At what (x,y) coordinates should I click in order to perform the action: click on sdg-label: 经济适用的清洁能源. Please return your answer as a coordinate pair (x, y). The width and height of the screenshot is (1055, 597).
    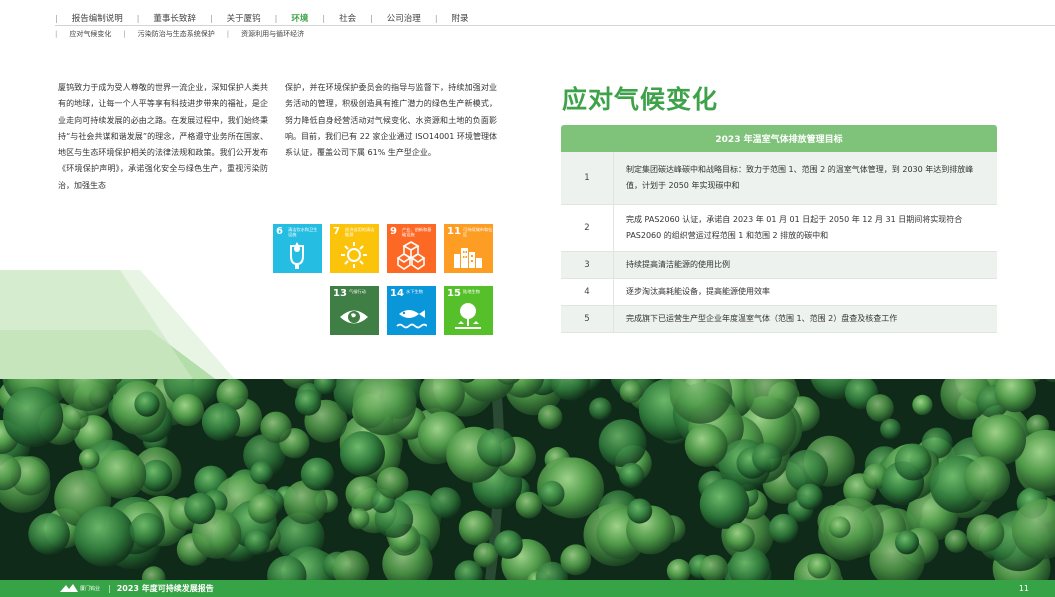
    Looking at the image, I should click on (360, 232).